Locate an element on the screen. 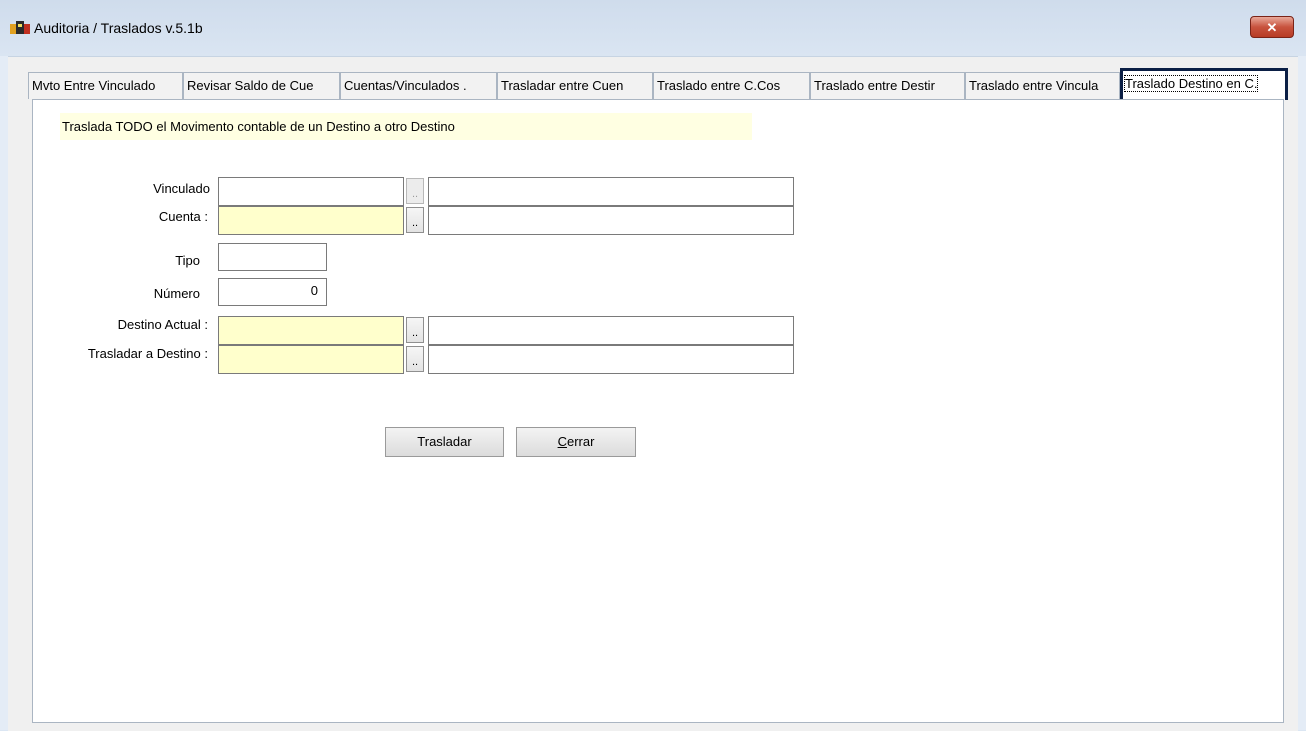 This screenshot has height=731, width=1306. close-icon: ✕ is located at coordinates (1272, 27).